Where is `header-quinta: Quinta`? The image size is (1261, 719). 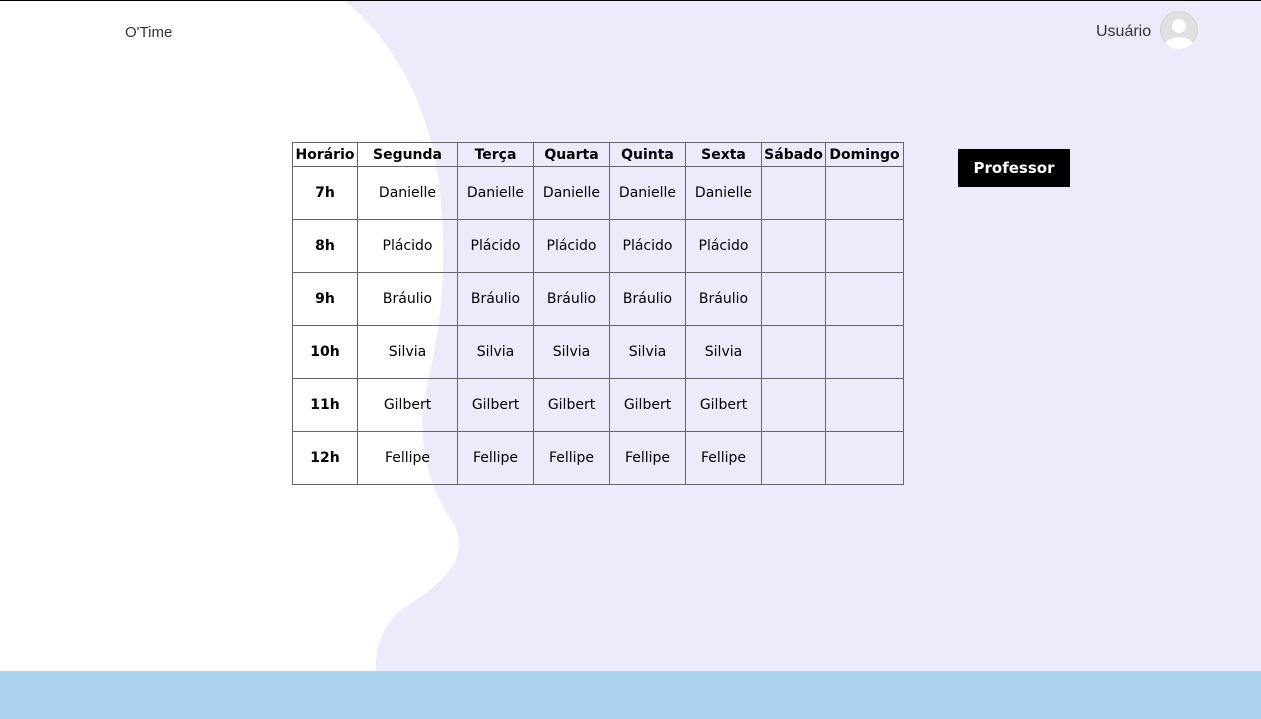
header-quinta: Quinta is located at coordinates (647, 154).